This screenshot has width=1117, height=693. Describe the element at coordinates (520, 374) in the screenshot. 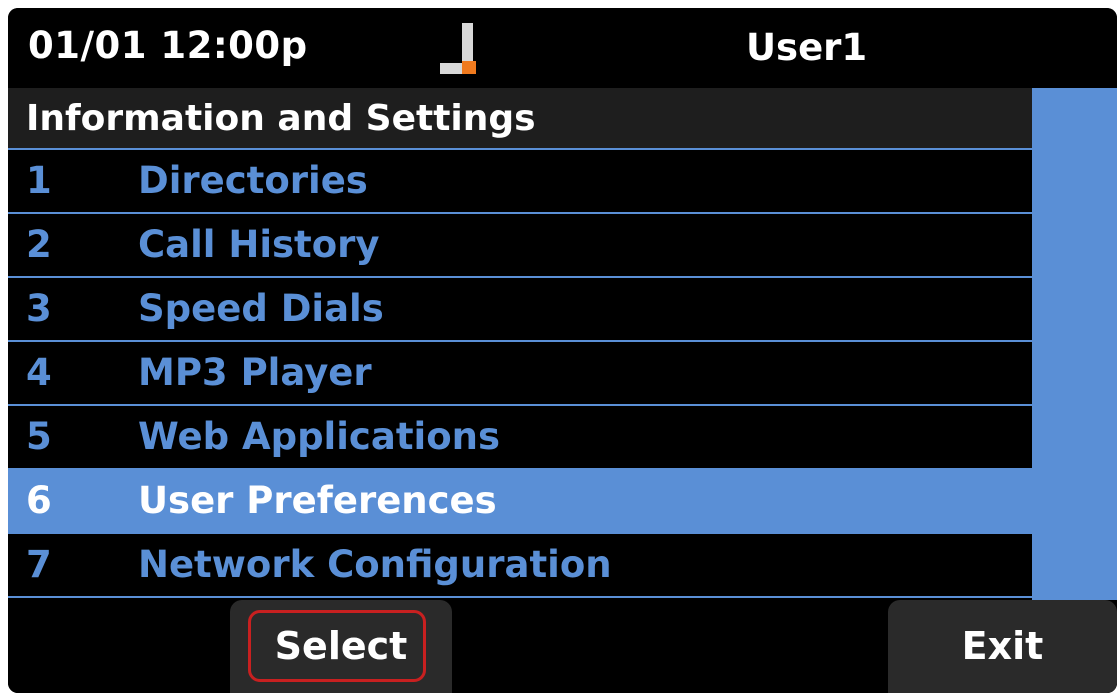

I see `menu-item-mp3-player: 4 MP3 Player` at that location.